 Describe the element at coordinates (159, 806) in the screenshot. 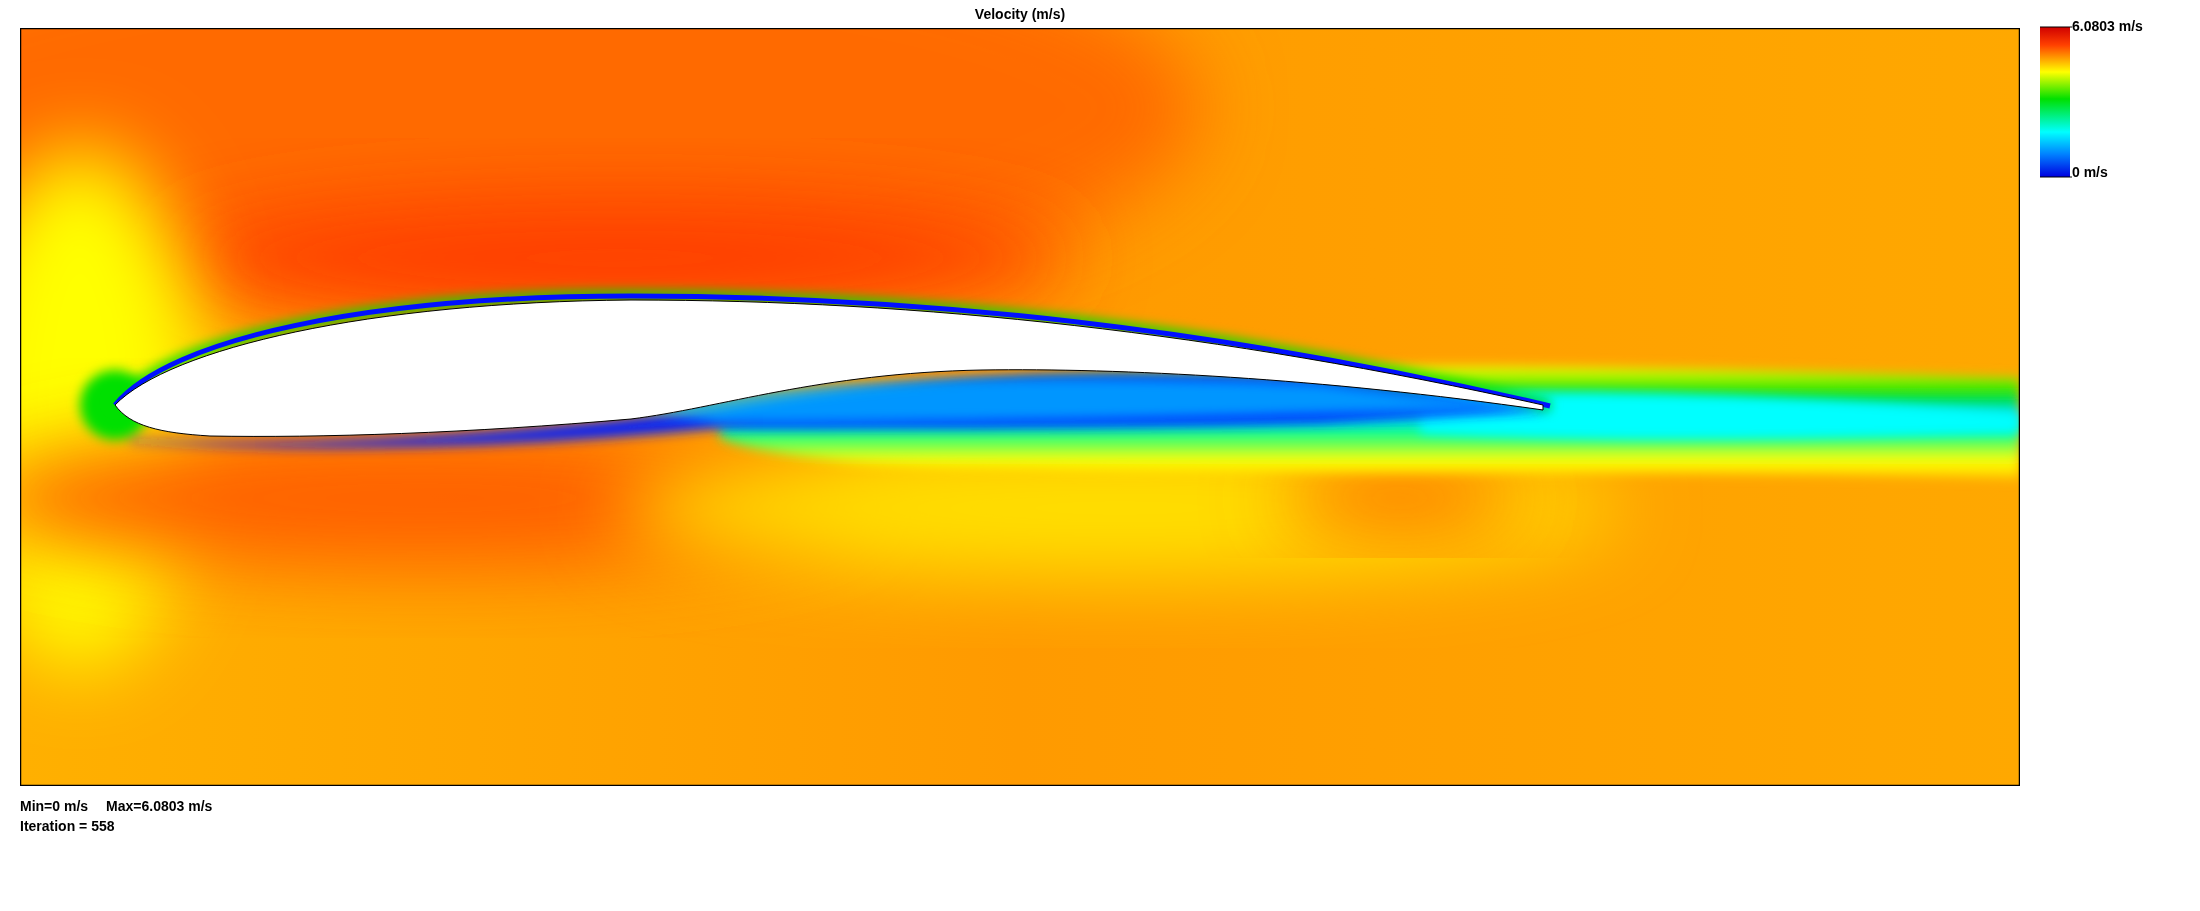

I see `max-value-text: Max=6.0803 m/s` at that location.